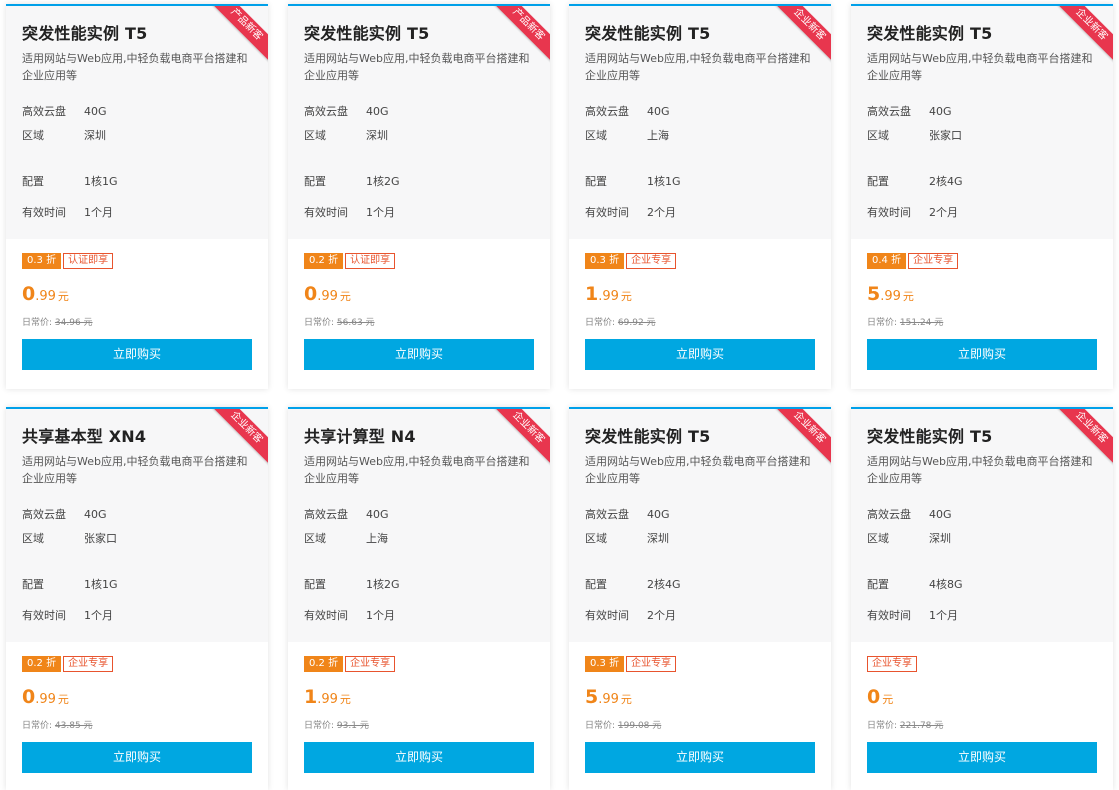 Image resolution: width=1119 pixels, height=790 pixels. Describe the element at coordinates (887, 261) in the screenshot. I see `discount-badge: 0.4 折` at that location.